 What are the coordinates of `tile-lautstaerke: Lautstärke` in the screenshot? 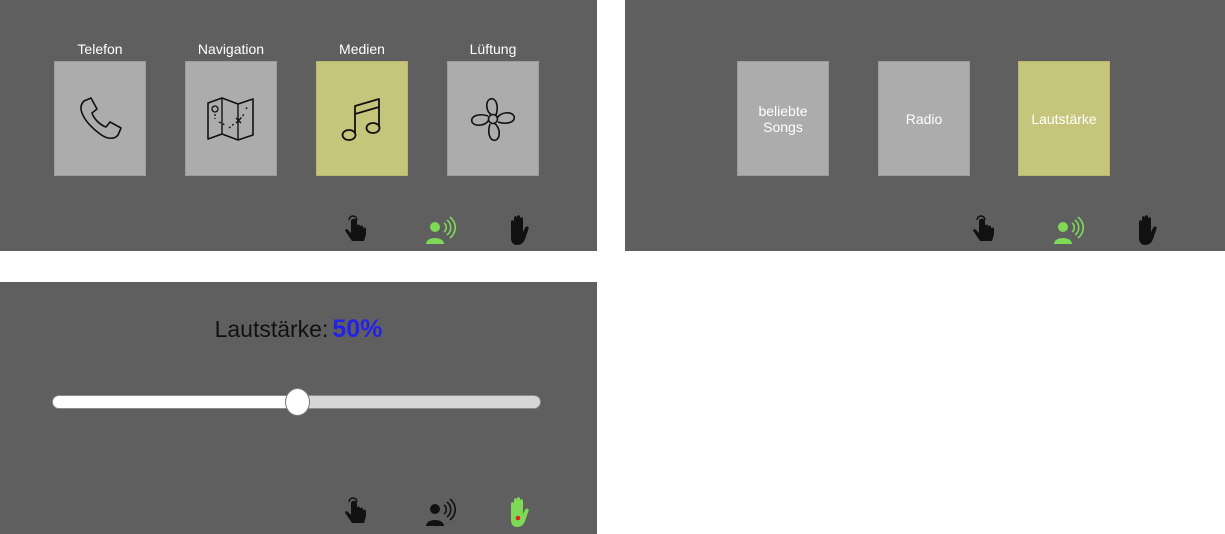 It's located at (1064, 118).